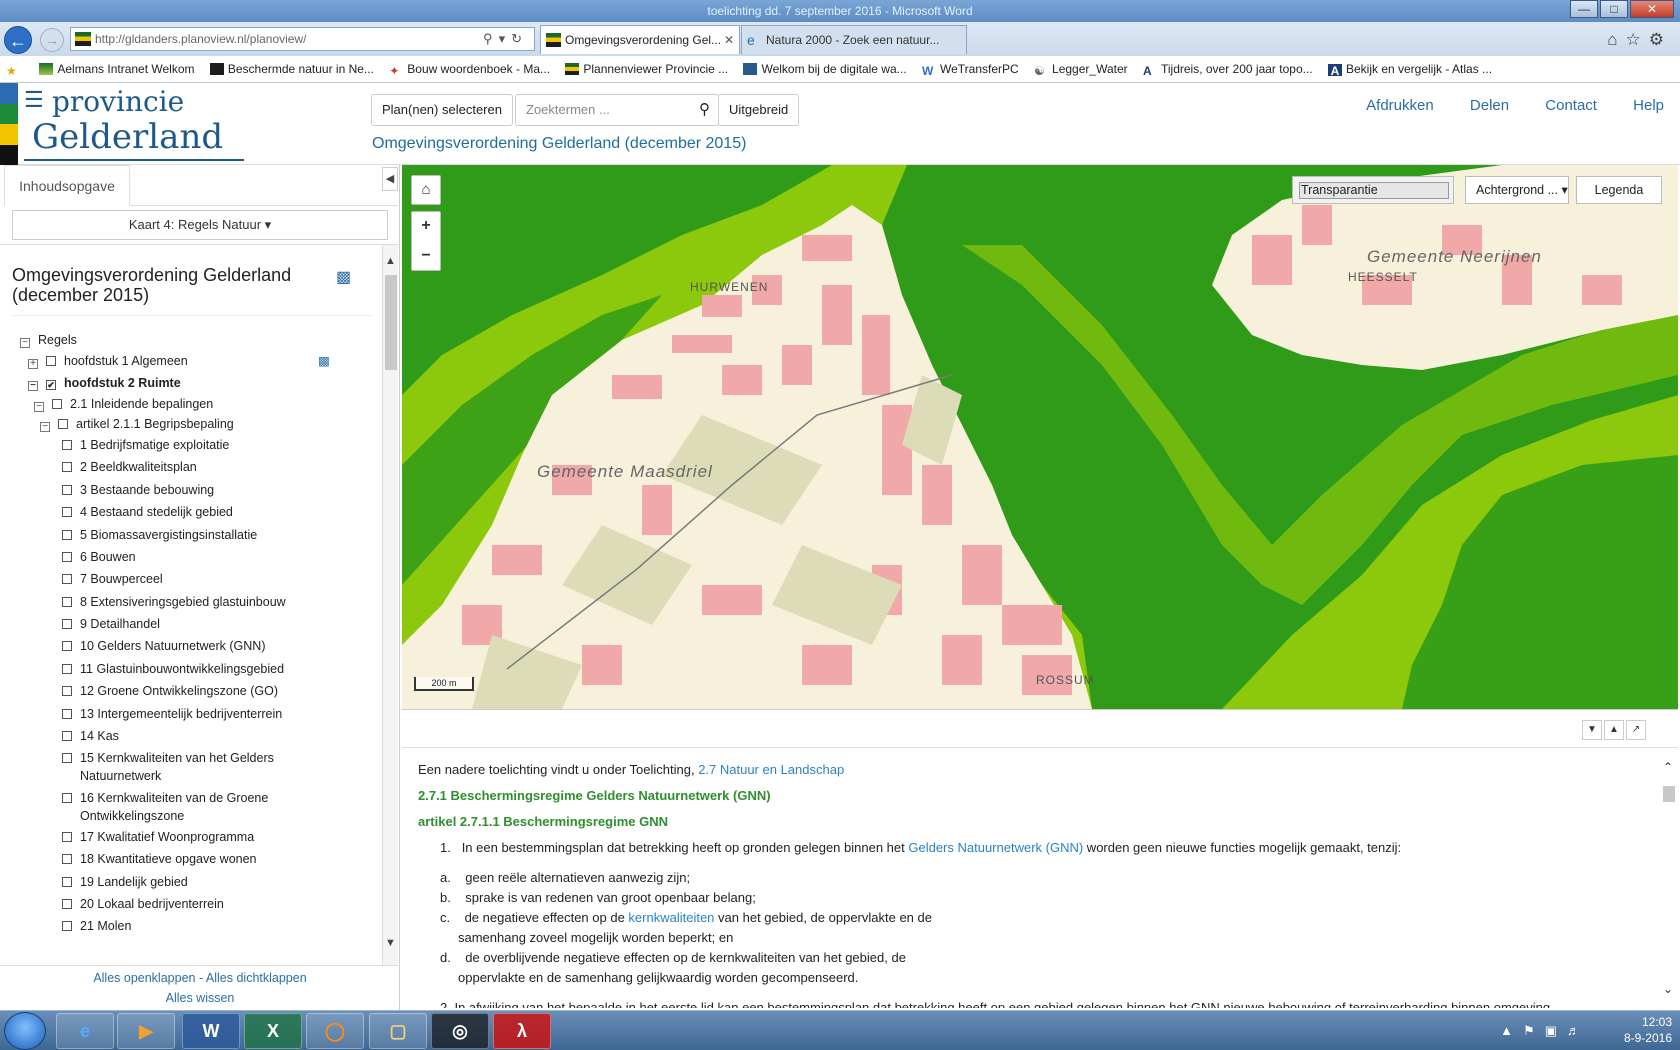 The height and width of the screenshot is (1050, 1680). What do you see at coordinates (1668, 767) in the screenshot?
I see `scroll-up-icon: ⌃` at bounding box center [1668, 767].